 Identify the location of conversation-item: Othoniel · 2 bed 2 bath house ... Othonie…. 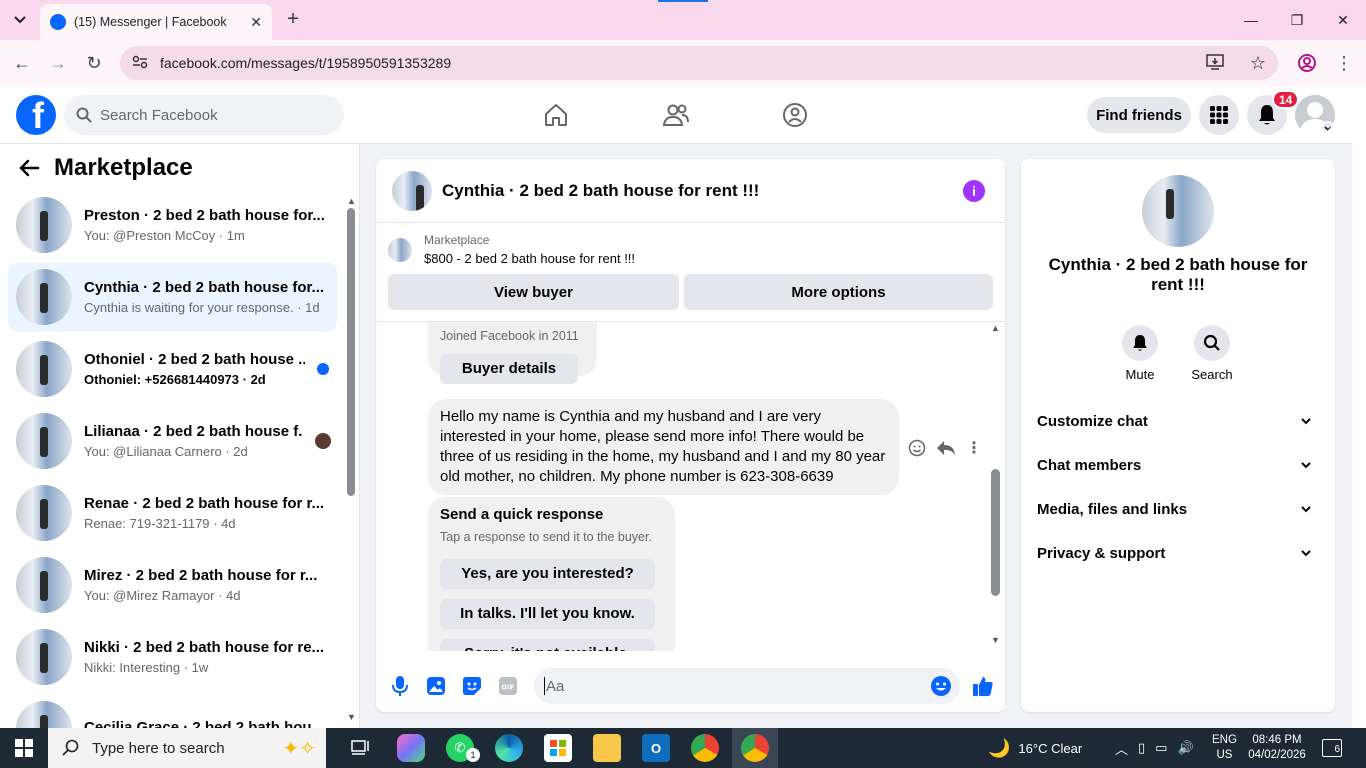
(172, 369).